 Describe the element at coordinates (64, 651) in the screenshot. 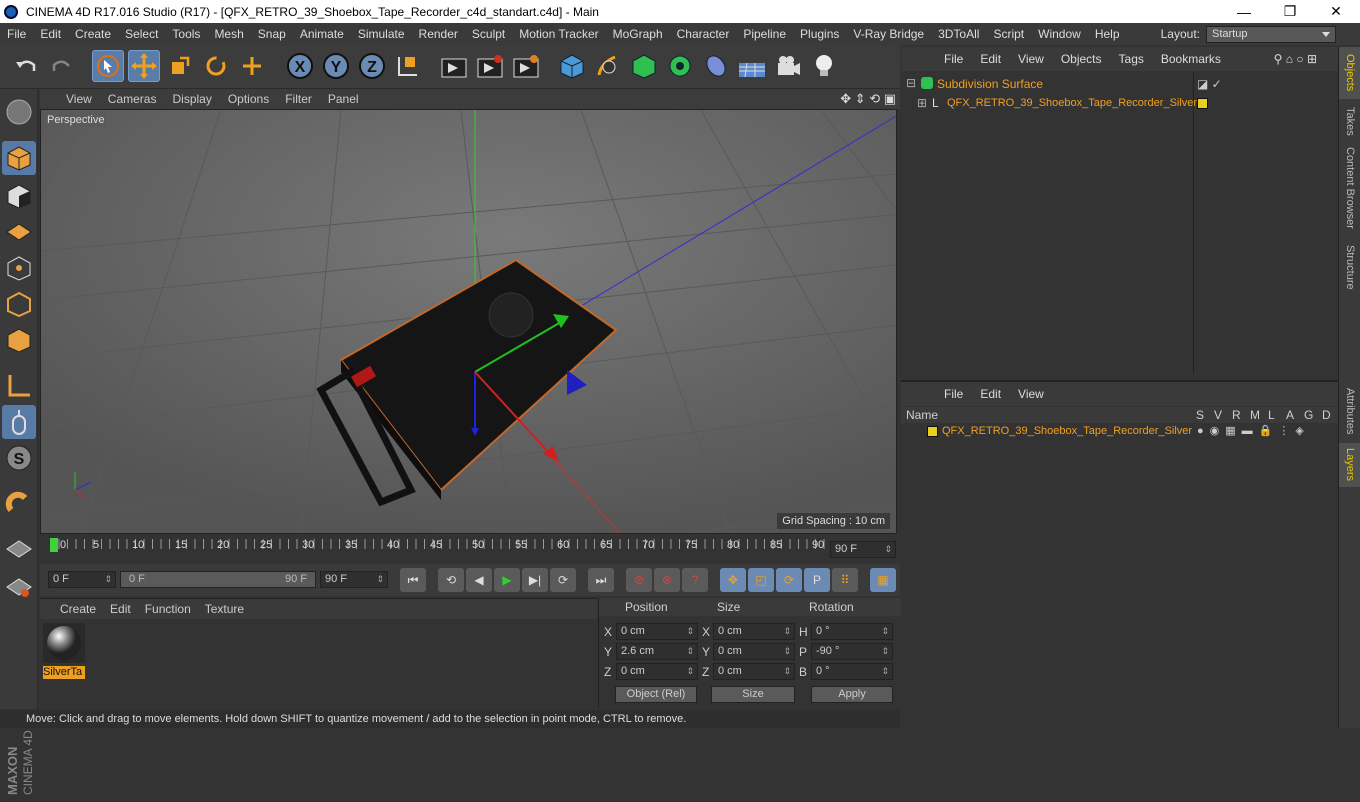

I see `material-item: SilverTa` at that location.